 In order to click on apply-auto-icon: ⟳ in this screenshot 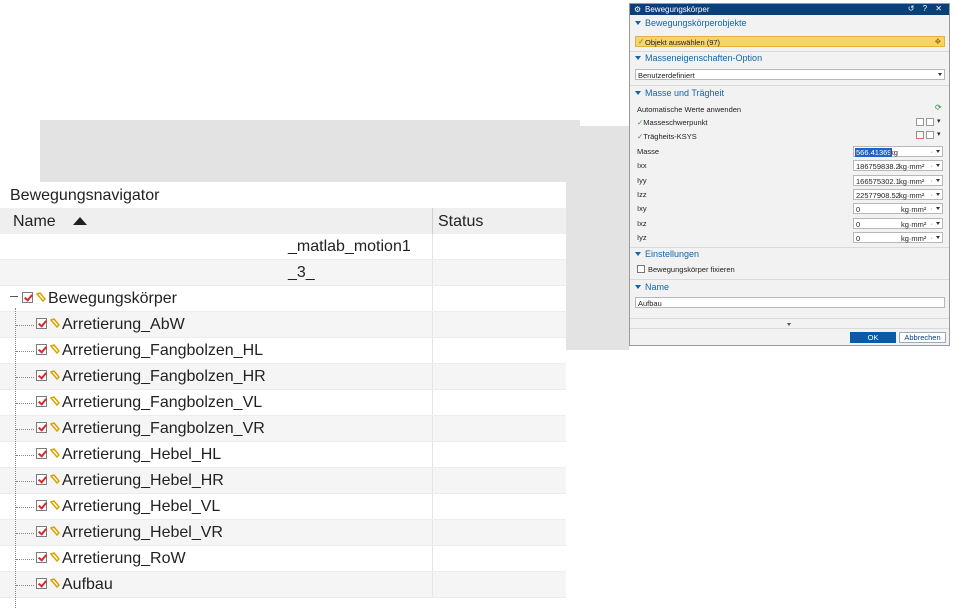, I will do `click(938, 107)`.